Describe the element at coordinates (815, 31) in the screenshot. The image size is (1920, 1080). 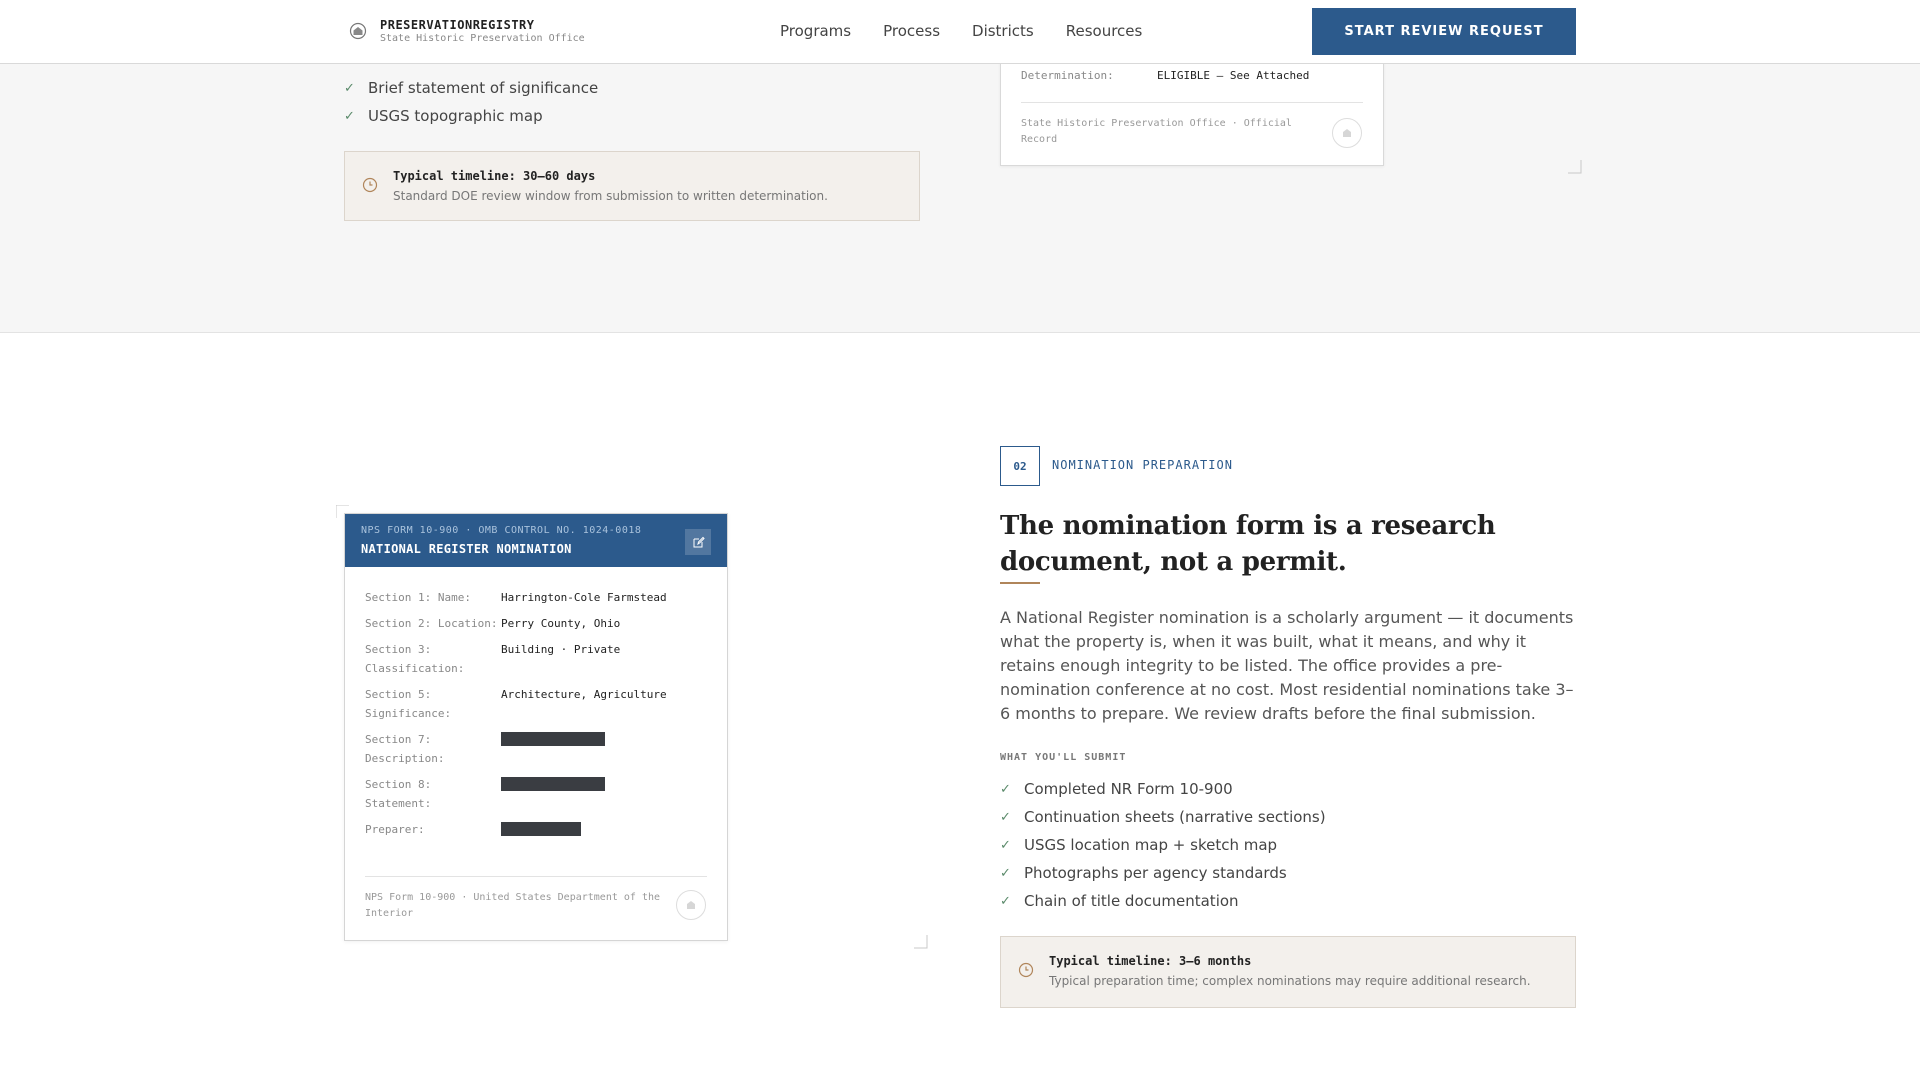
I see `nav-programs: Programs` at that location.